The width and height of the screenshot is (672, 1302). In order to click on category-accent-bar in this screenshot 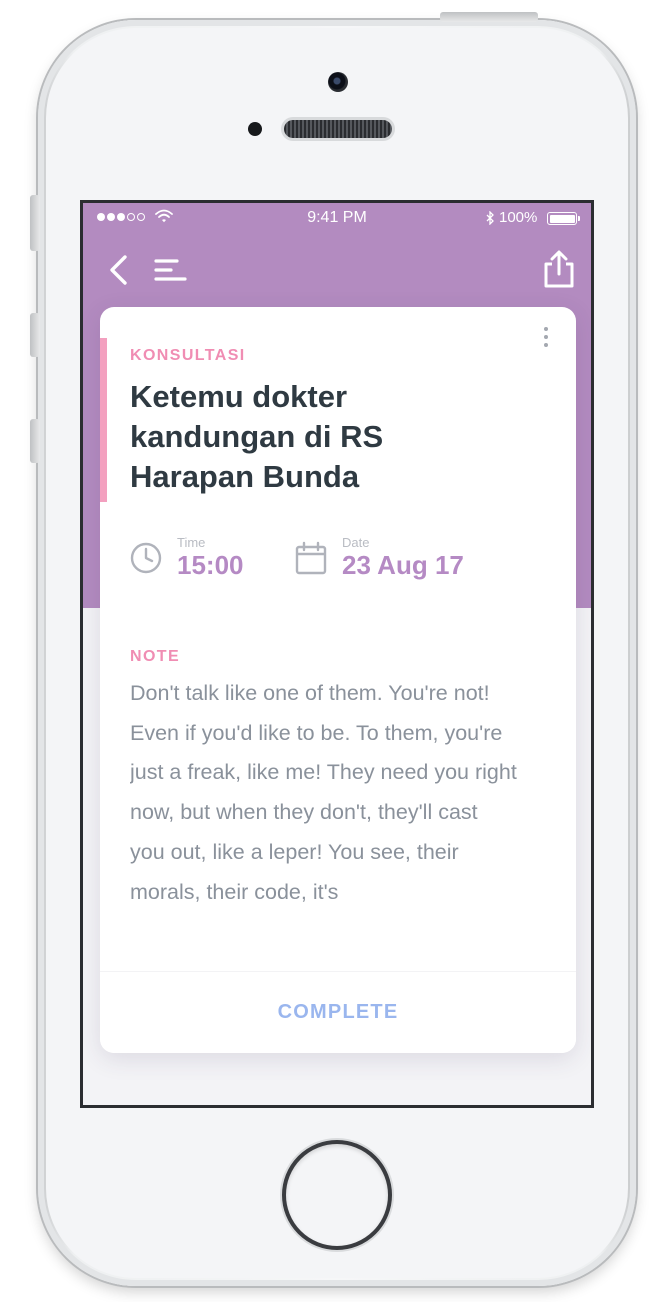, I will do `click(103, 420)`.